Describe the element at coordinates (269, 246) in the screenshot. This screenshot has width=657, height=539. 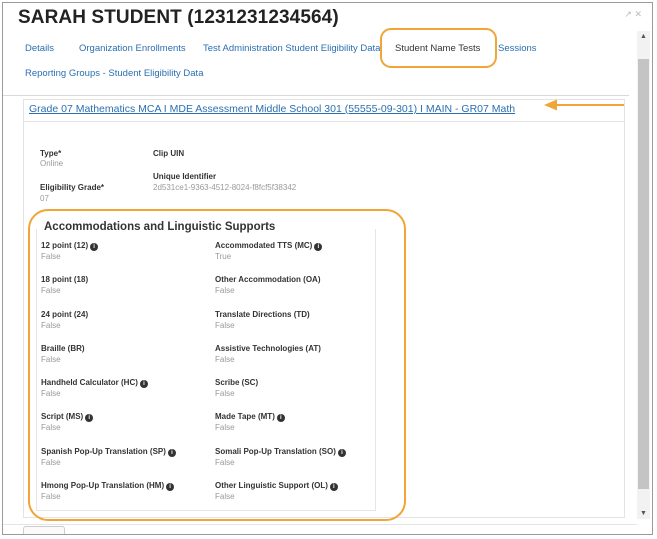
I see `accommodation-label: Accommodated TTS (MC) i` at that location.